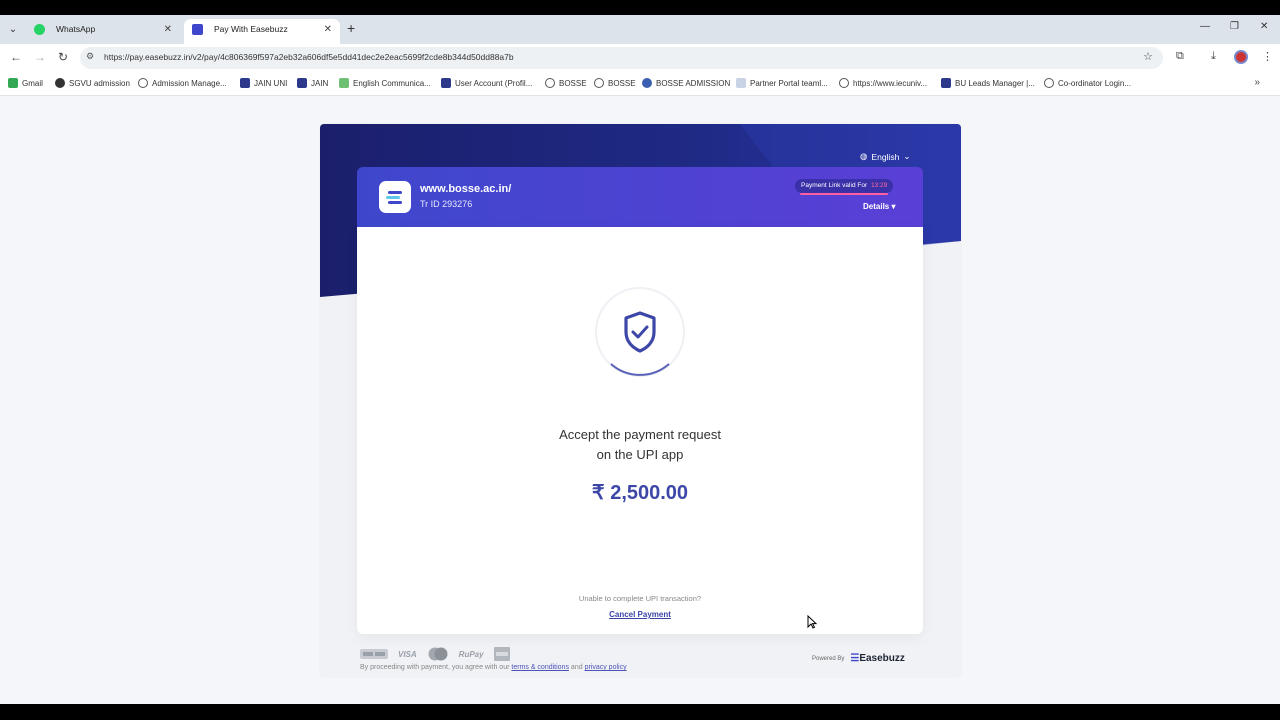 The height and width of the screenshot is (720, 1280). Describe the element at coordinates (1148, 56) in the screenshot. I see `bookmark-star-icon: ☆` at that location.